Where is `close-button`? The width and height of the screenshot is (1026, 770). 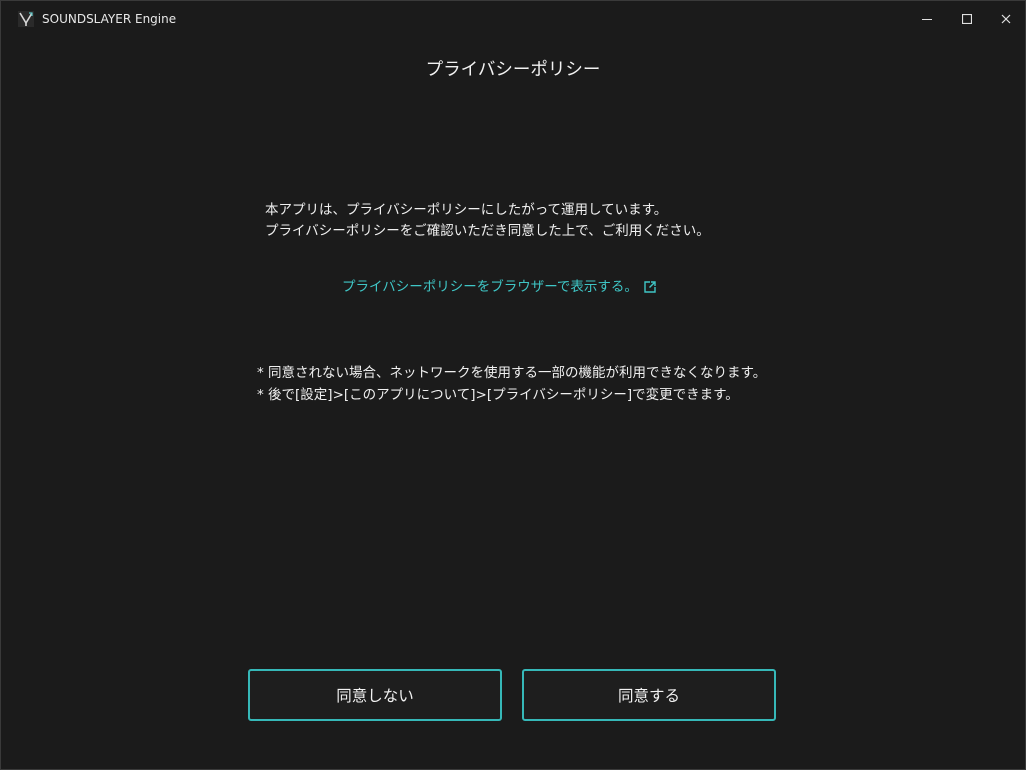 close-button is located at coordinates (1005, 19).